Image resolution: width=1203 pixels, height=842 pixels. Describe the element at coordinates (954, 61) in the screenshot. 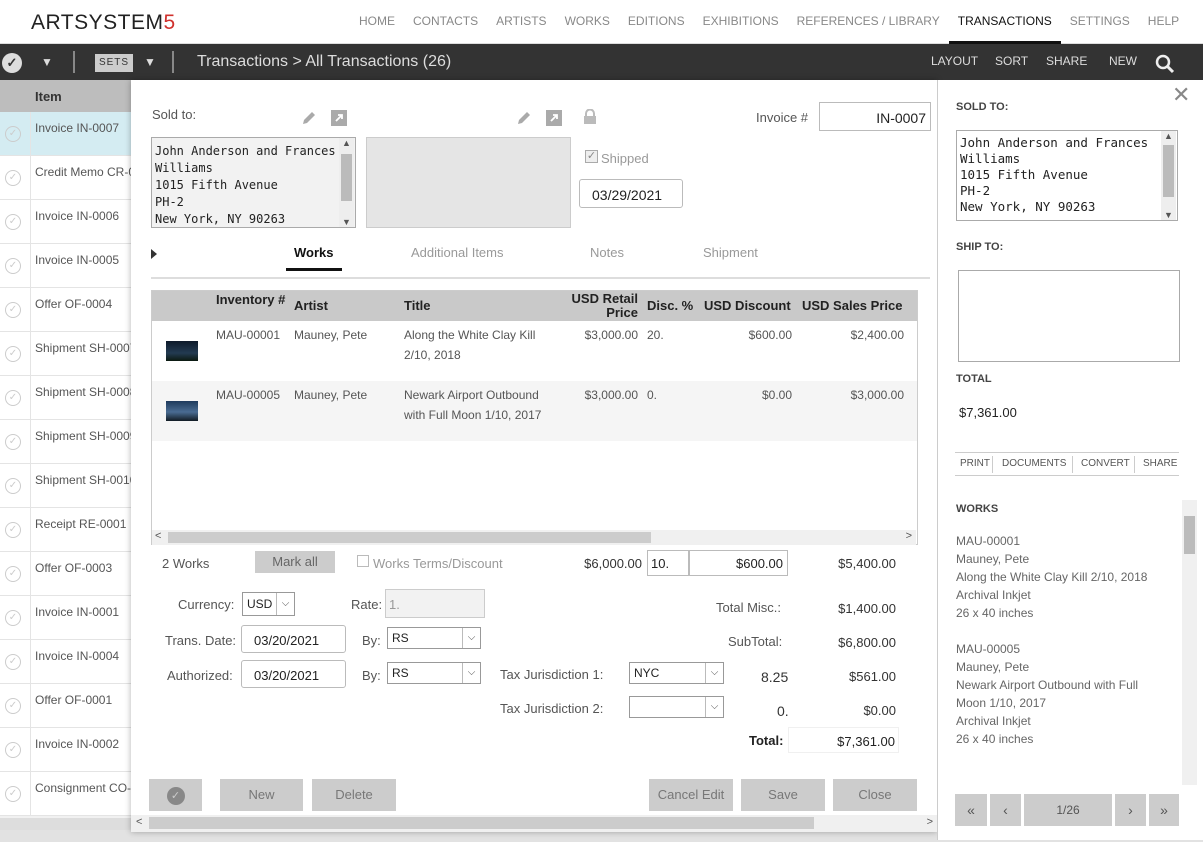

I see `layout-button: LAYOUT` at that location.